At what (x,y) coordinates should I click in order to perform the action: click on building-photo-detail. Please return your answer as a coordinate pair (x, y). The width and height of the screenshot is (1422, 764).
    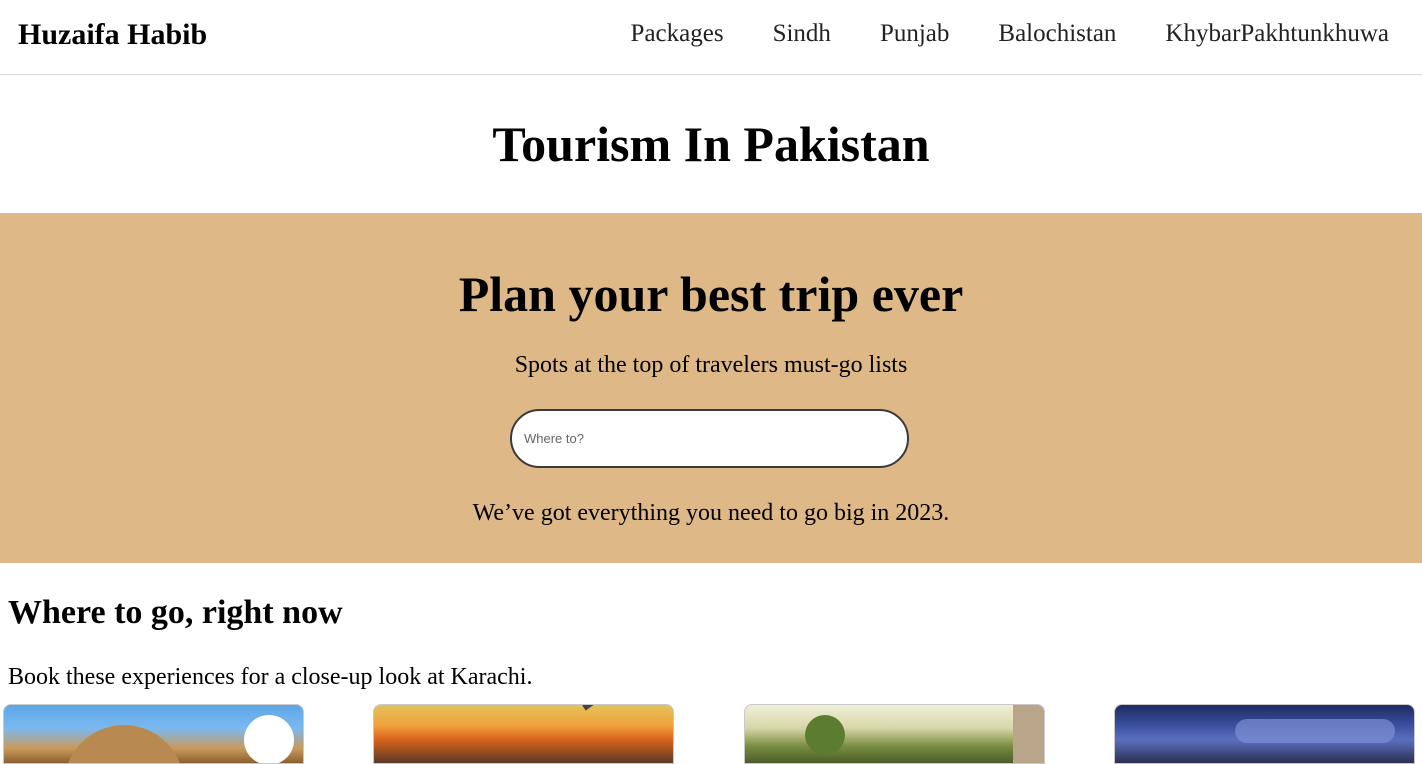
    Looking at the image, I should click on (1028, 734).